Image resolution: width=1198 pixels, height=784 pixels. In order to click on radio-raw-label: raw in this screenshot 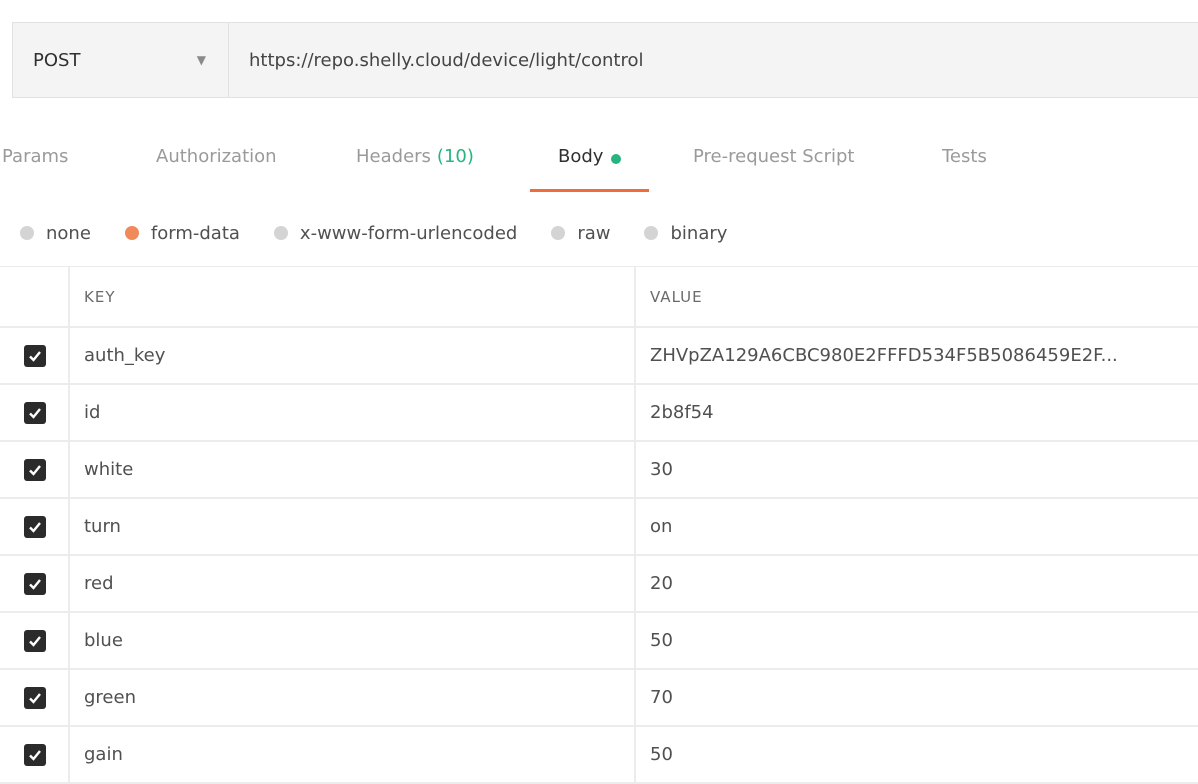, I will do `click(594, 233)`.